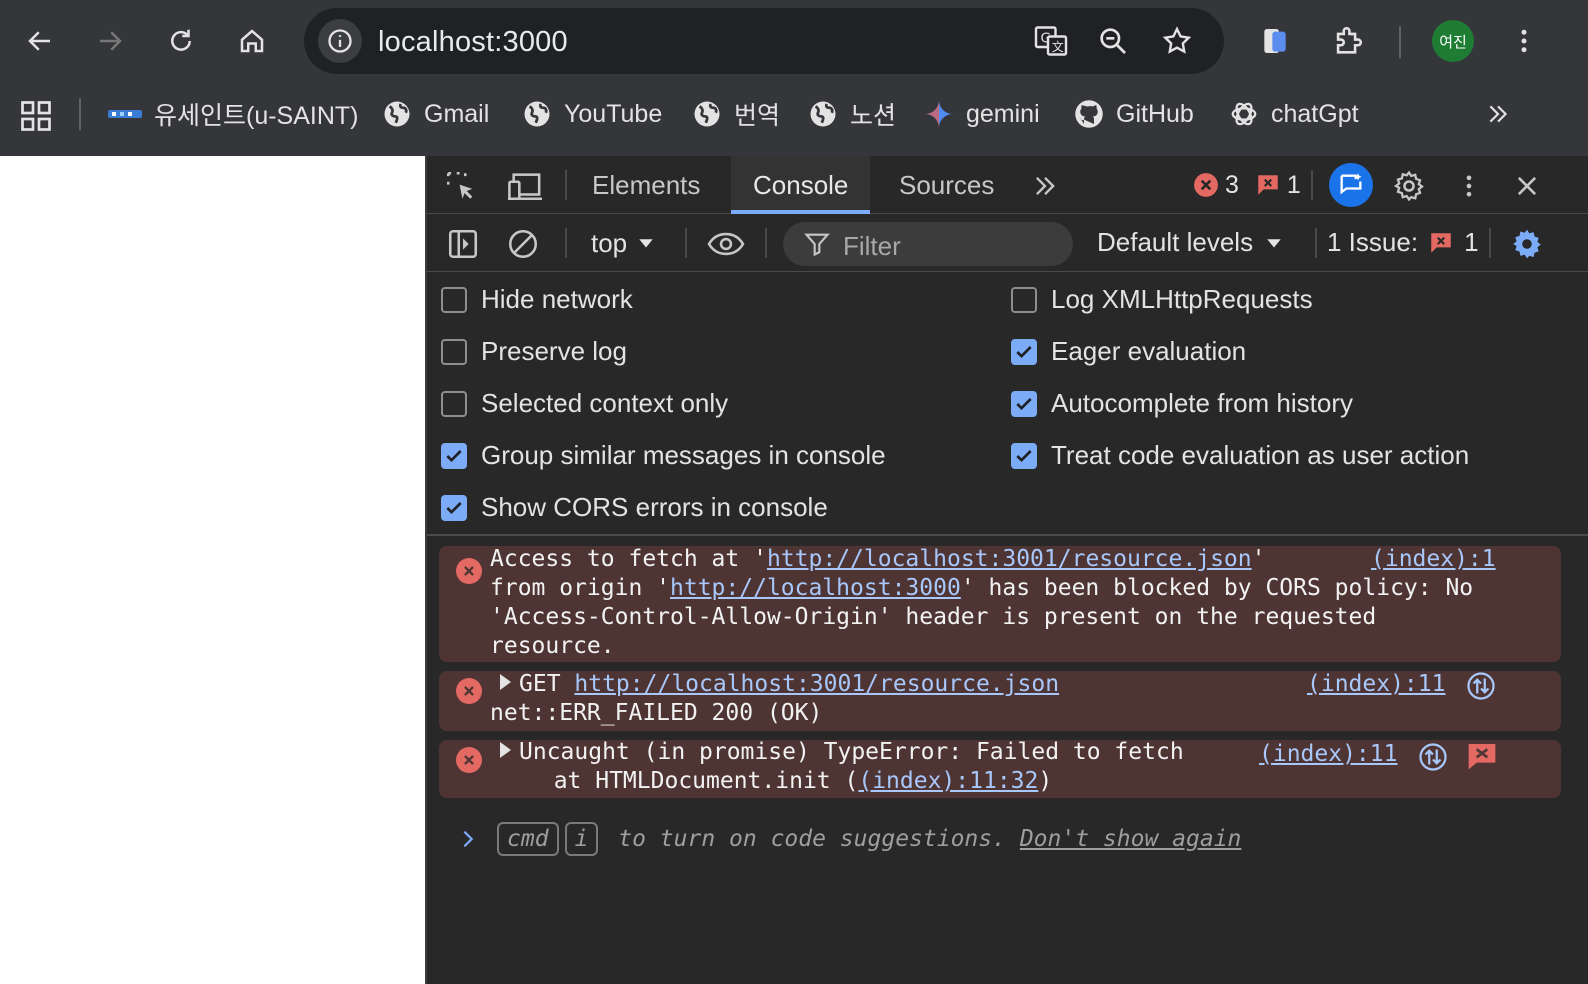  I want to click on more-tabs-button, so click(1045, 186).